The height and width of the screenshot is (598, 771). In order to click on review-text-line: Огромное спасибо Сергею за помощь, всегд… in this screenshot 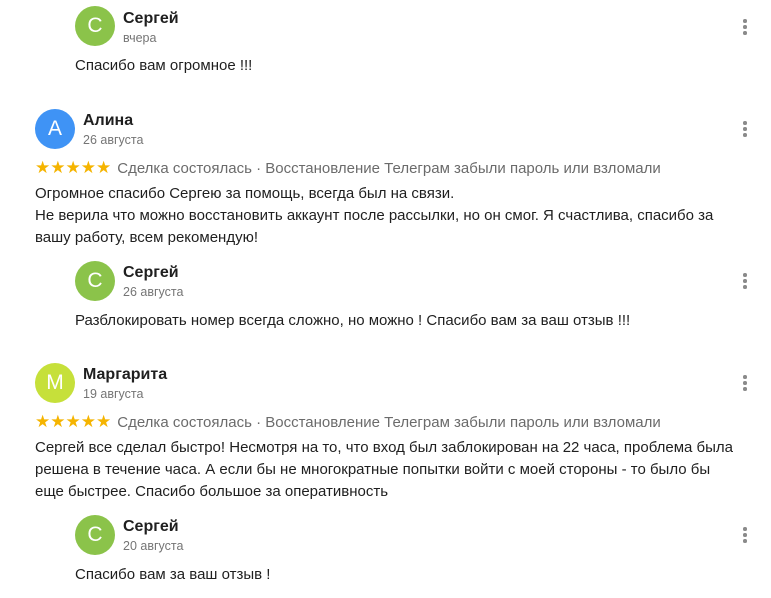, I will do `click(245, 193)`.